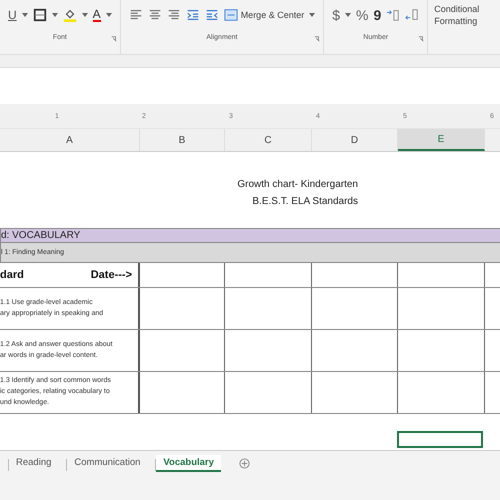 The height and width of the screenshot is (500, 500). What do you see at coordinates (268, 140) in the screenshot?
I see `column-header: C` at bounding box center [268, 140].